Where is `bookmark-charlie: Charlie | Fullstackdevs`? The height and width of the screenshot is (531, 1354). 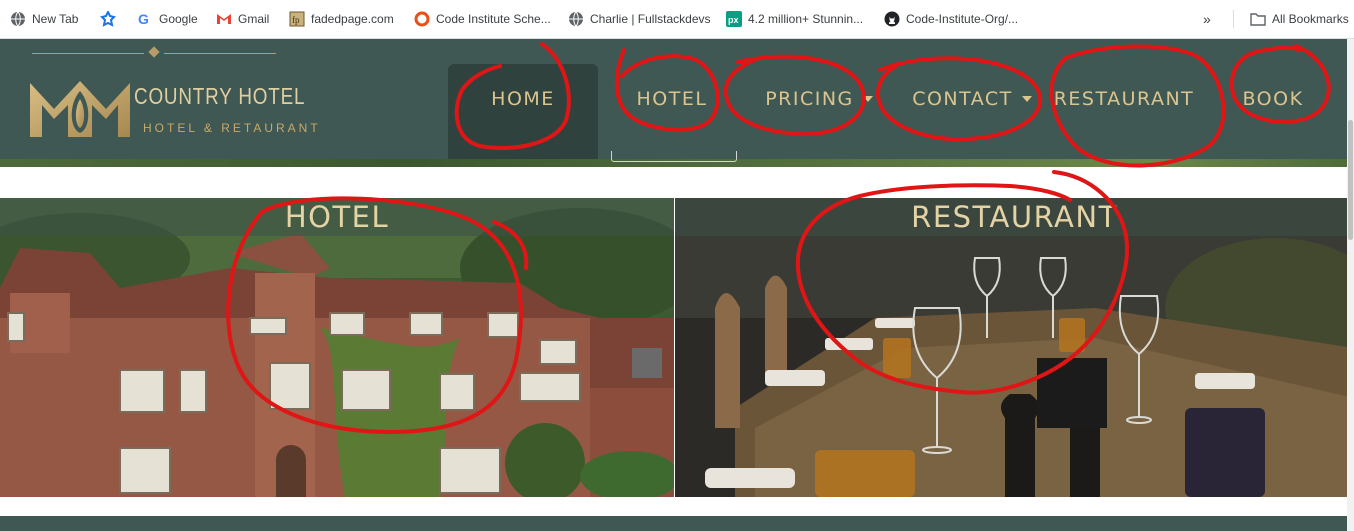
bookmark-charlie: Charlie | Fullstackdevs is located at coordinates (639, 19).